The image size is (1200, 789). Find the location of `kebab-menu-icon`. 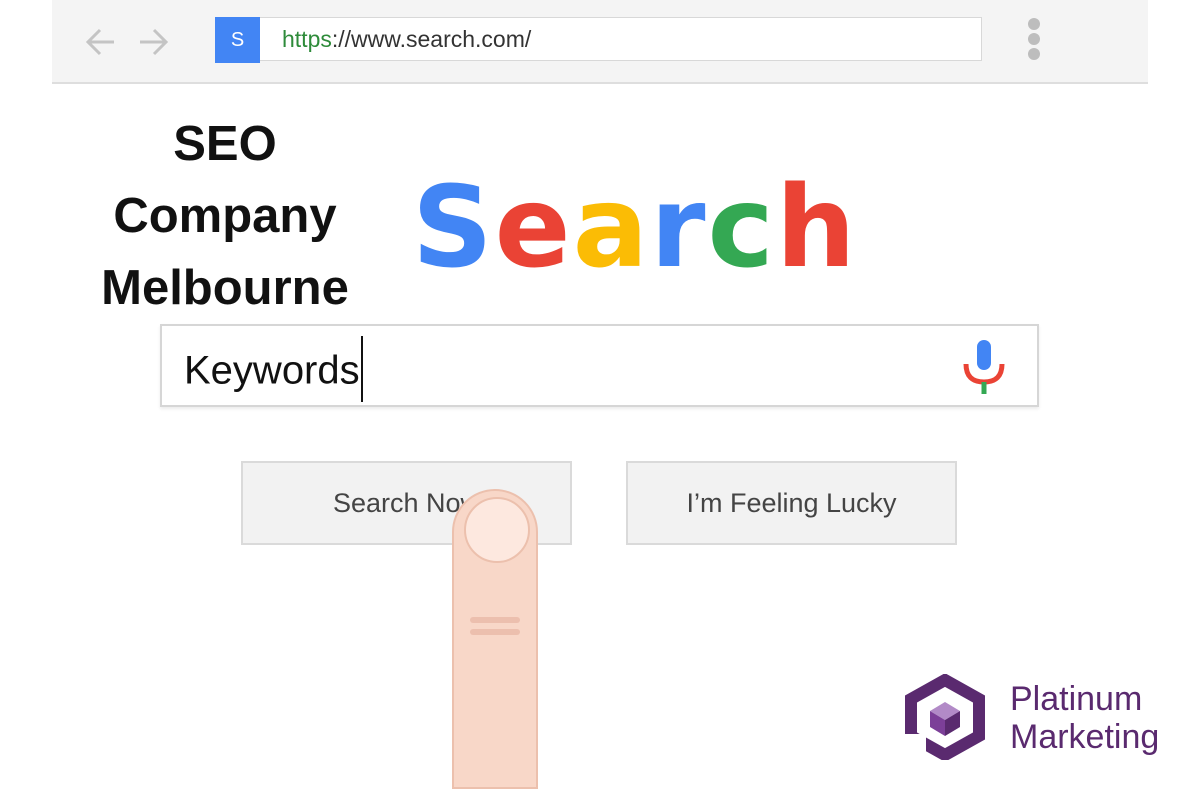

kebab-menu-icon is located at coordinates (1034, 41).